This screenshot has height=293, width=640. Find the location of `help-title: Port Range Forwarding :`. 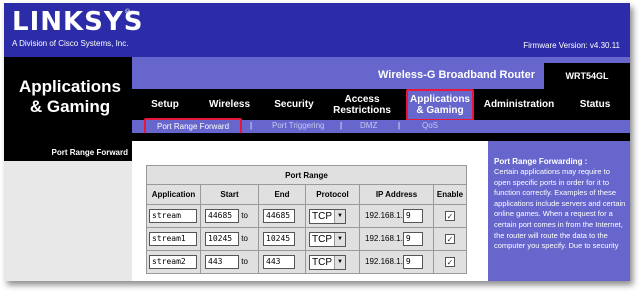

help-title: Port Range Forwarding : is located at coordinates (541, 161).